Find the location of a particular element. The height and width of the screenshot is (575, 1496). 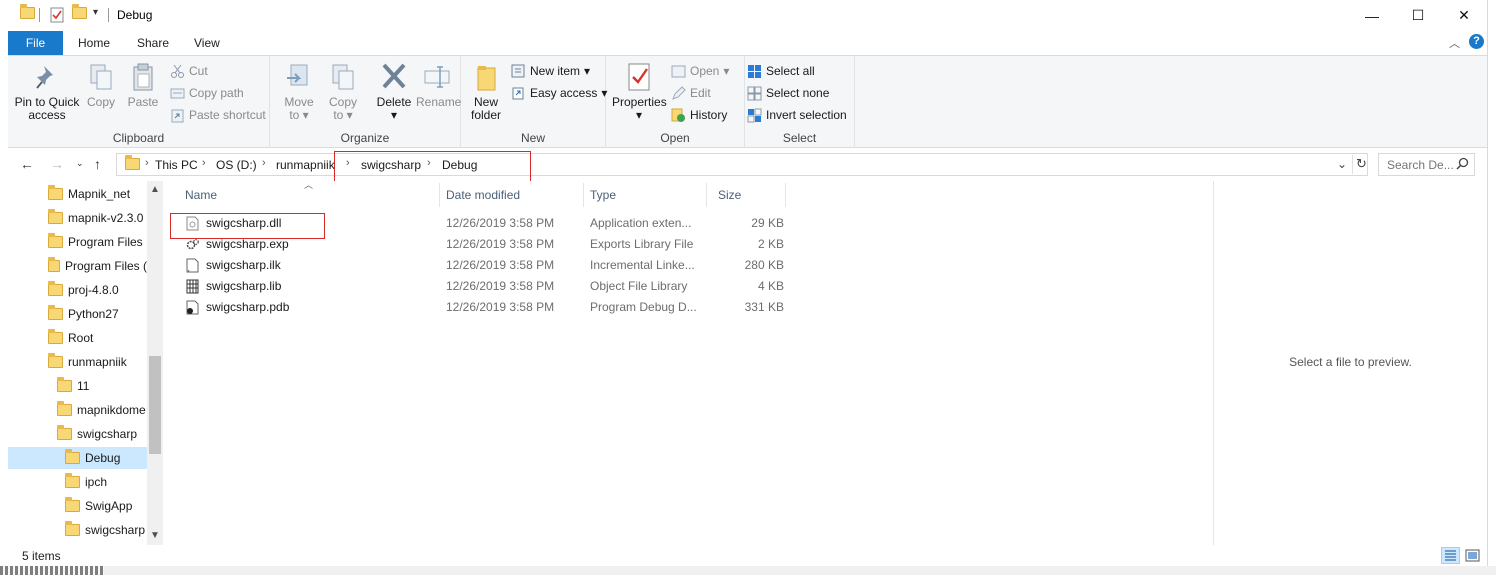

properties-quick-icon is located at coordinates (57, 16).